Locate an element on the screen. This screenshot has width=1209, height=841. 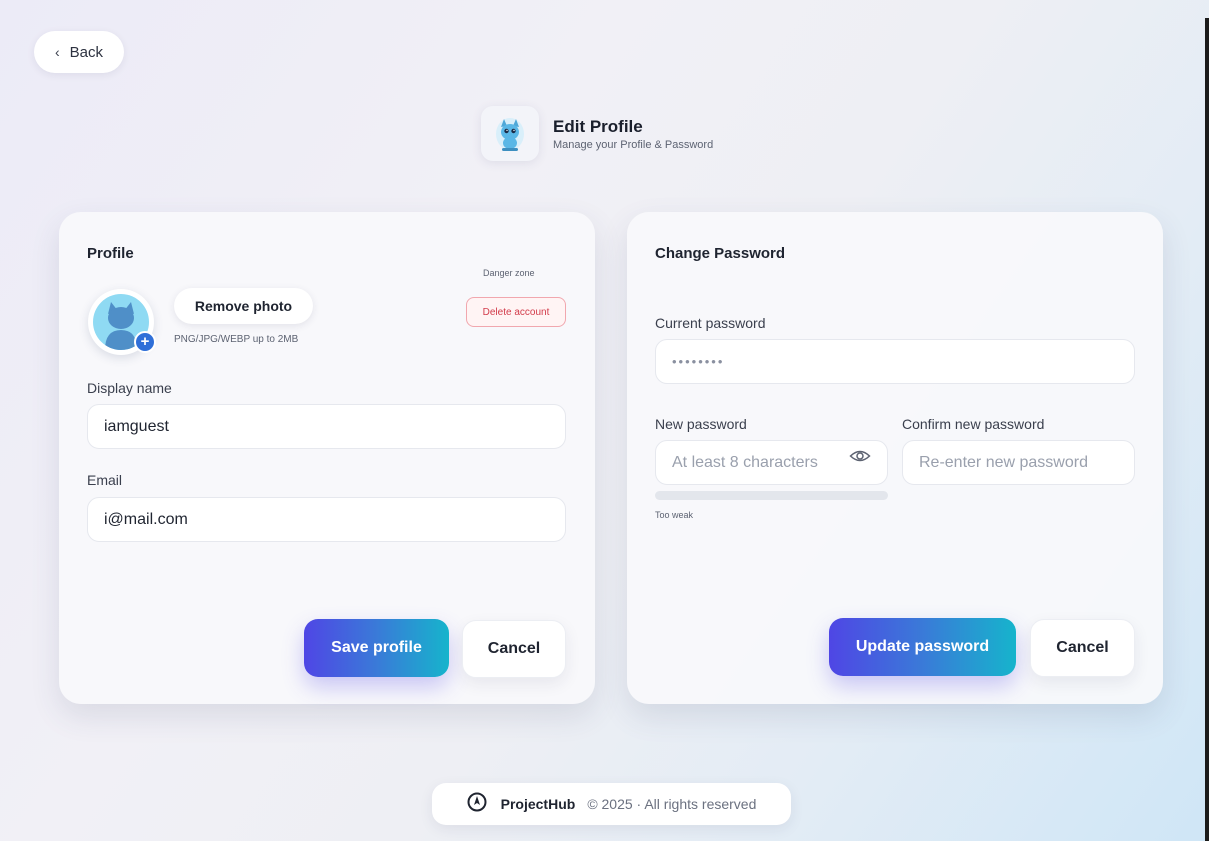
new-password-label: New password is located at coordinates (701, 424).